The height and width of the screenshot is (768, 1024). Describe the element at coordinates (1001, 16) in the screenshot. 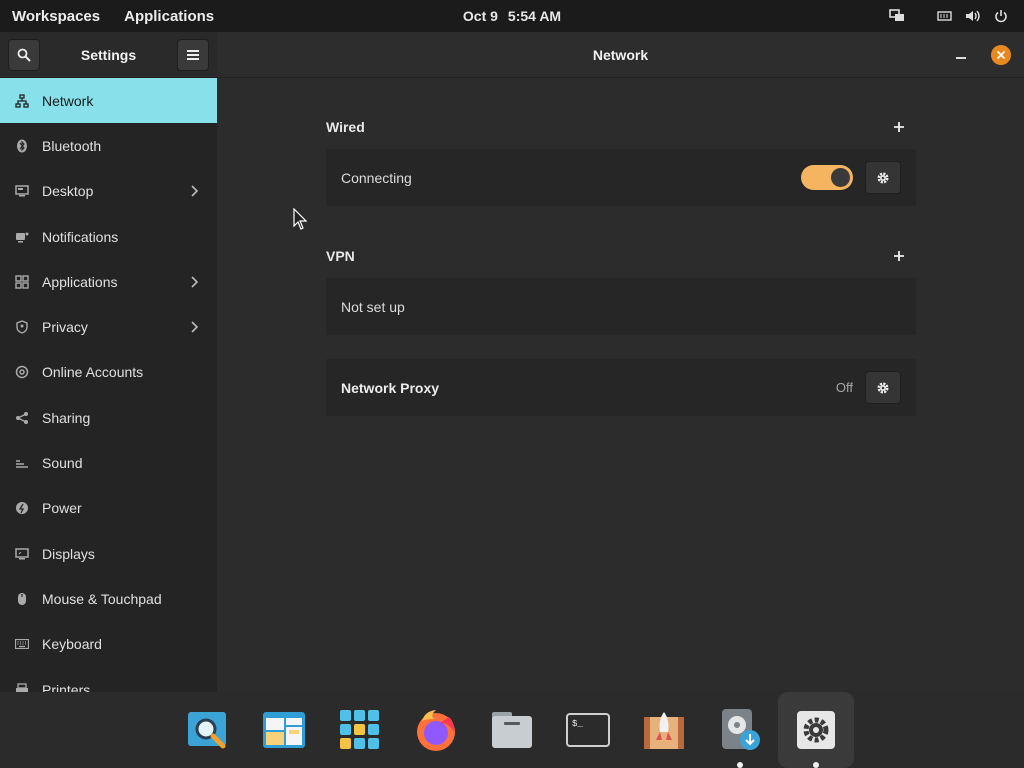

I see `power-icon` at that location.